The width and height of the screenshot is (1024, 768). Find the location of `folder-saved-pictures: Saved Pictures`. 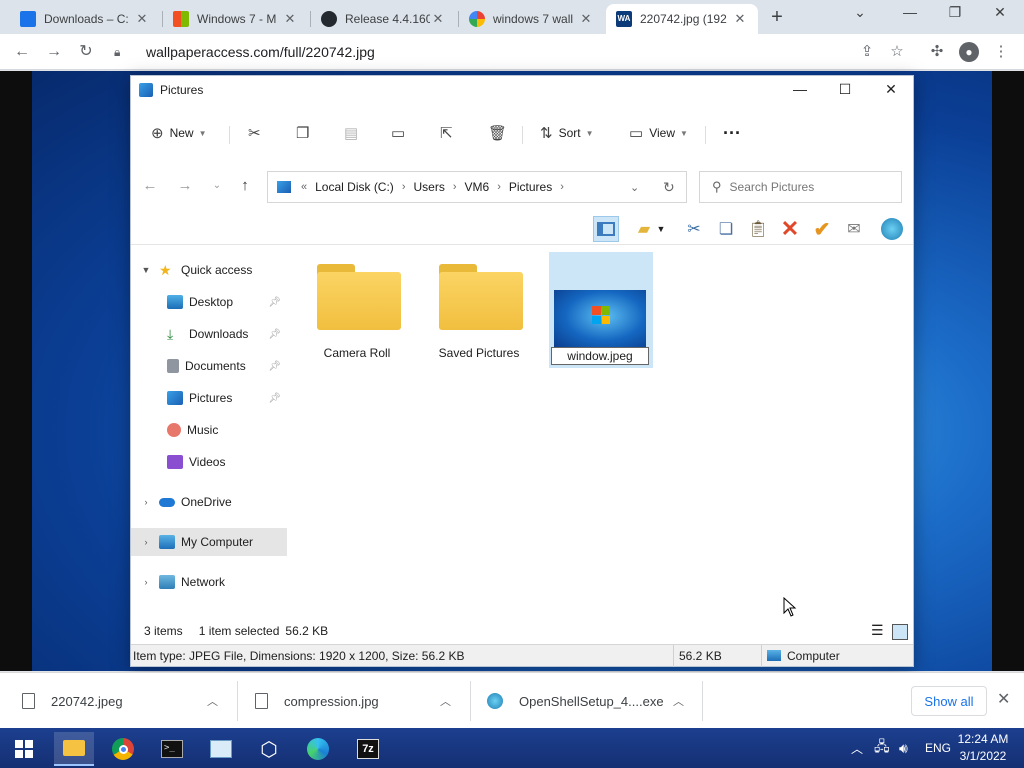

folder-saved-pictures: Saved Pictures is located at coordinates (479, 308).